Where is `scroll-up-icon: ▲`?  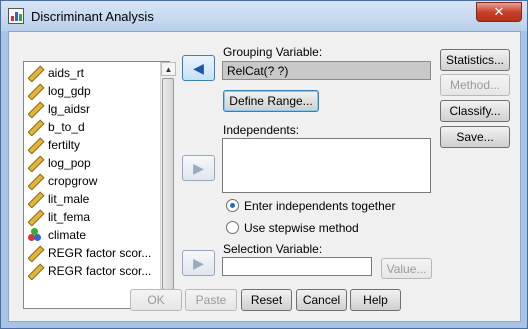
scroll-up-icon: ▲ is located at coordinates (168, 69).